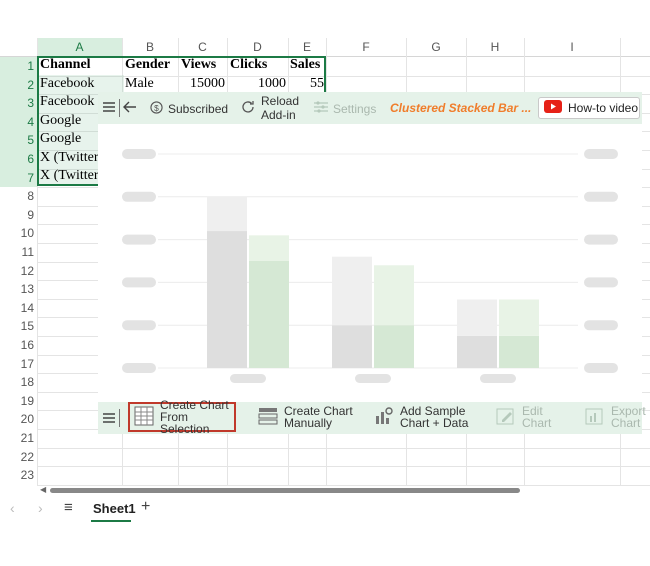 The width and height of the screenshot is (650, 566). What do you see at coordinates (40, 508) in the screenshot?
I see `next-sheet-arrow-icon: ›` at bounding box center [40, 508].